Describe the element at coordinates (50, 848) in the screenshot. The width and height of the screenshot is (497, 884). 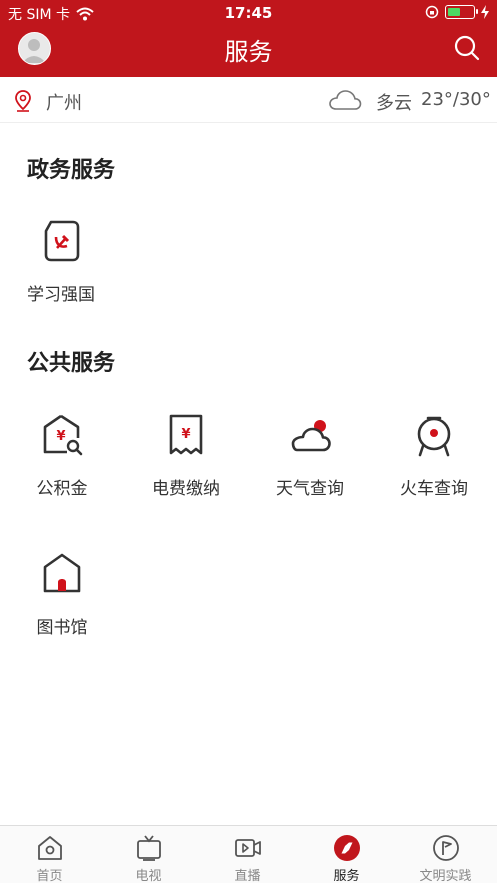
I see `home-icon` at that location.